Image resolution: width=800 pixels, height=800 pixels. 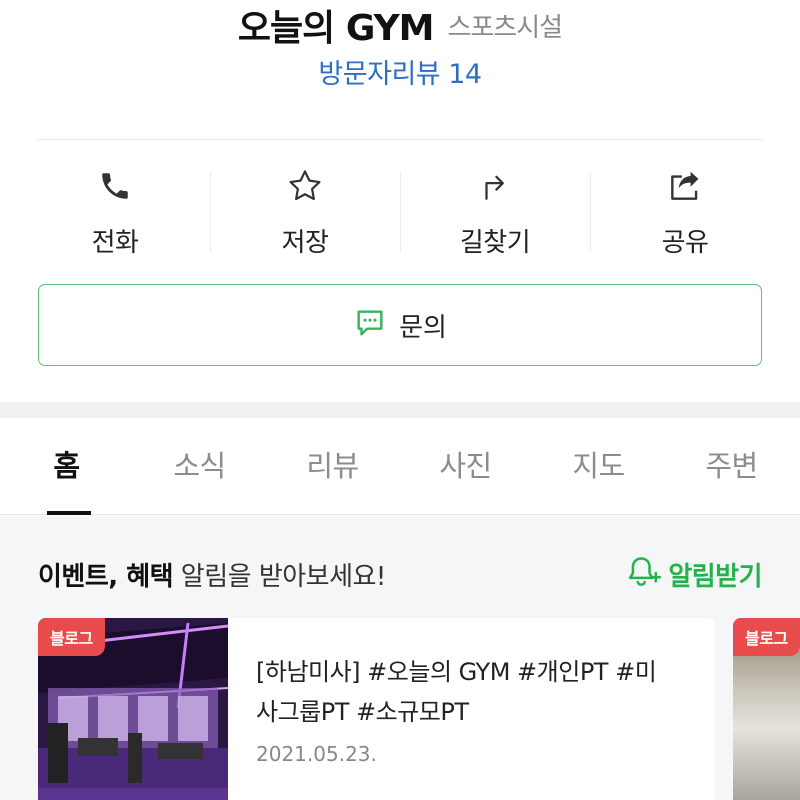 I want to click on share-icon, so click(x=685, y=186).